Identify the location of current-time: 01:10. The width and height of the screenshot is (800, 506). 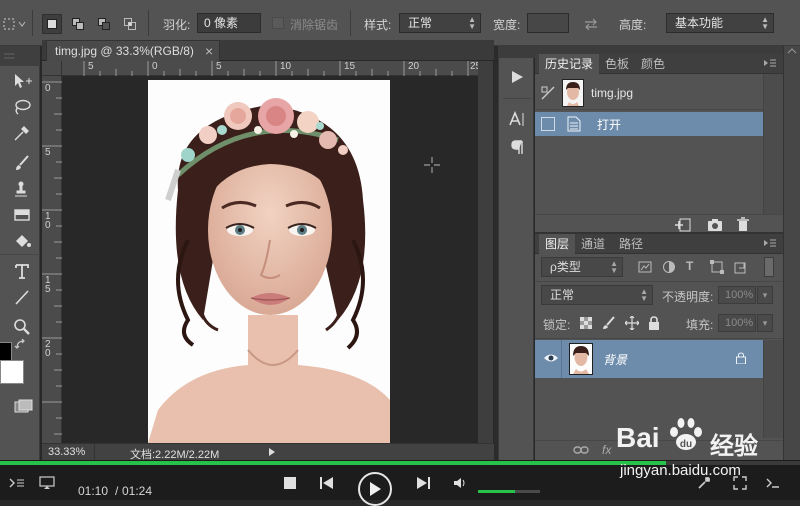
(93, 491).